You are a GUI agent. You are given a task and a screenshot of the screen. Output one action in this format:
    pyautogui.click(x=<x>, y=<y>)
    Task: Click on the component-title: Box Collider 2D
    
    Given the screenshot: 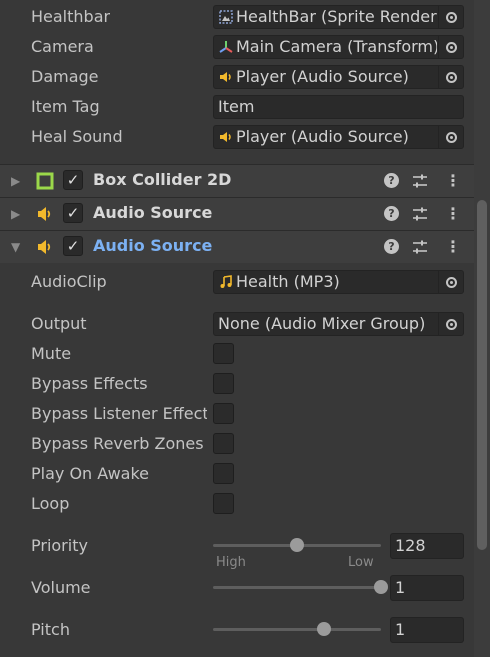 What is the action you would take?
    pyautogui.click(x=162, y=179)
    